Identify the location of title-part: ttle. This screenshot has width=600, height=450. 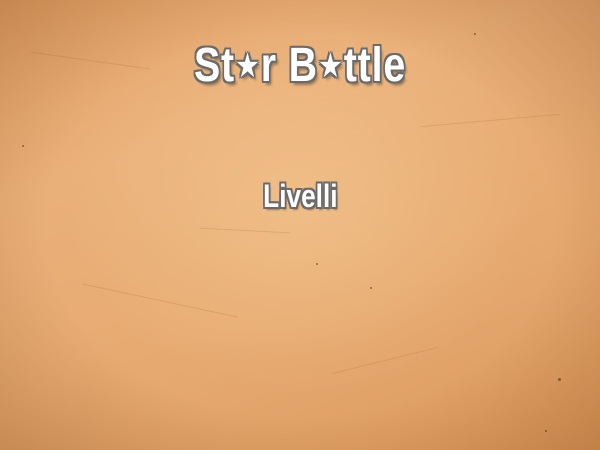
(375, 65).